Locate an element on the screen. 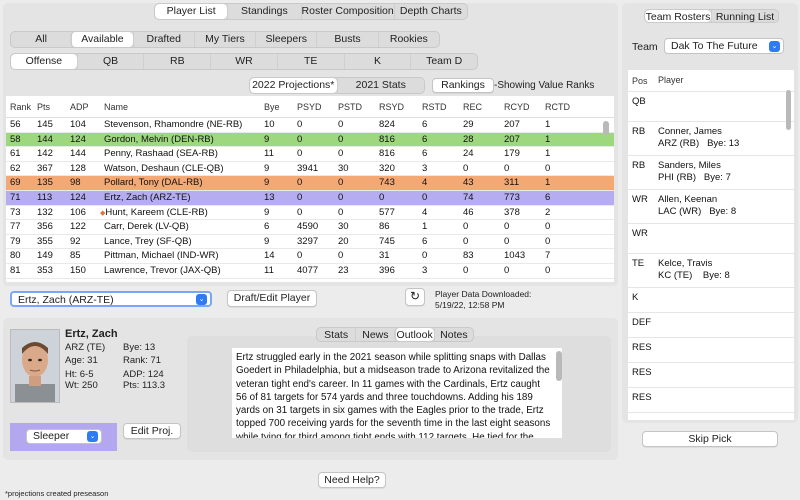  roster-row: WR is located at coordinates (711, 239).